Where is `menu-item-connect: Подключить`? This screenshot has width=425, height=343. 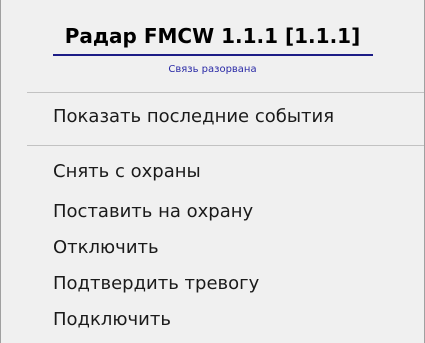 menu-item-connect: Подключить is located at coordinates (112, 320).